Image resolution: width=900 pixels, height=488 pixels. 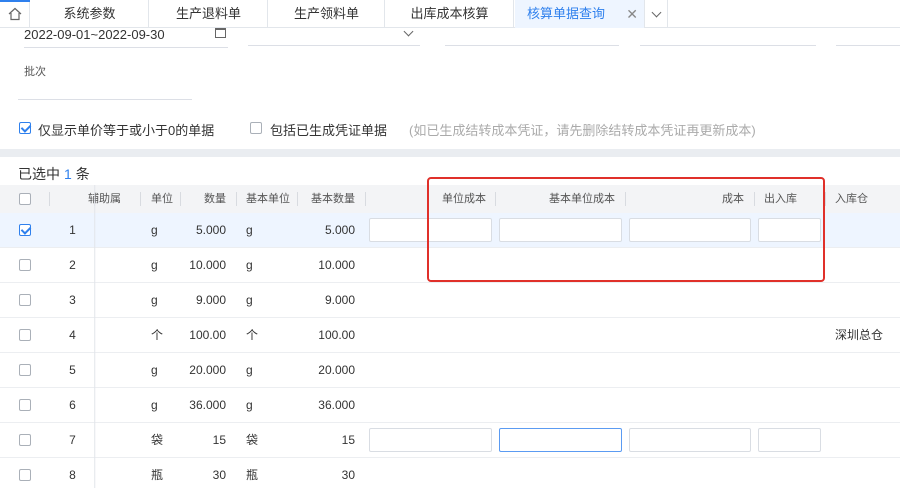 I want to click on cost-input, so click(x=690, y=440).